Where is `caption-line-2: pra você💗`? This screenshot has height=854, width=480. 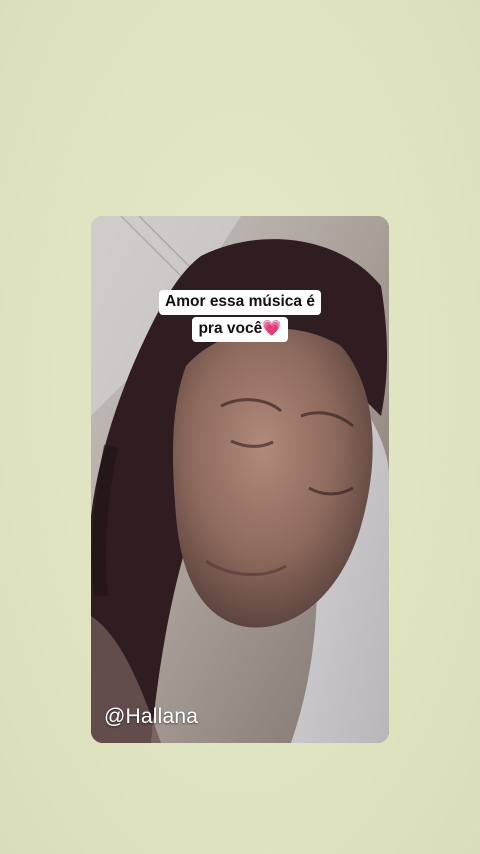
caption-line-2: pra você💗 is located at coordinates (240, 329).